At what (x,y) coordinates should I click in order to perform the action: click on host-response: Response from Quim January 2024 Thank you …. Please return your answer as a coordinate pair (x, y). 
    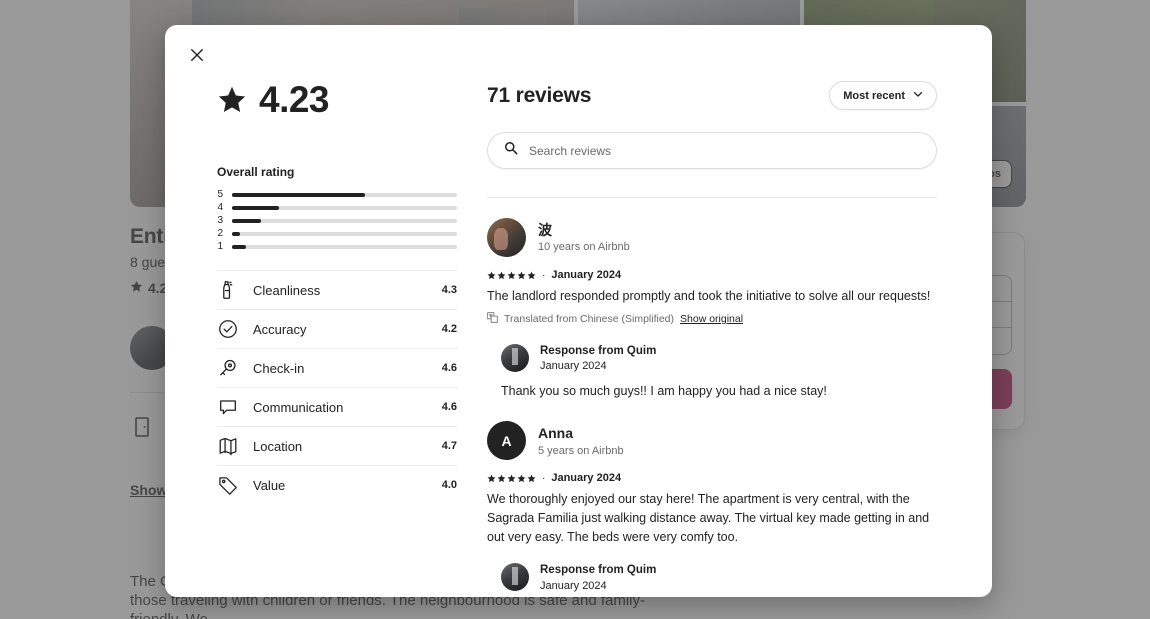
    Looking at the image, I should click on (719, 372).